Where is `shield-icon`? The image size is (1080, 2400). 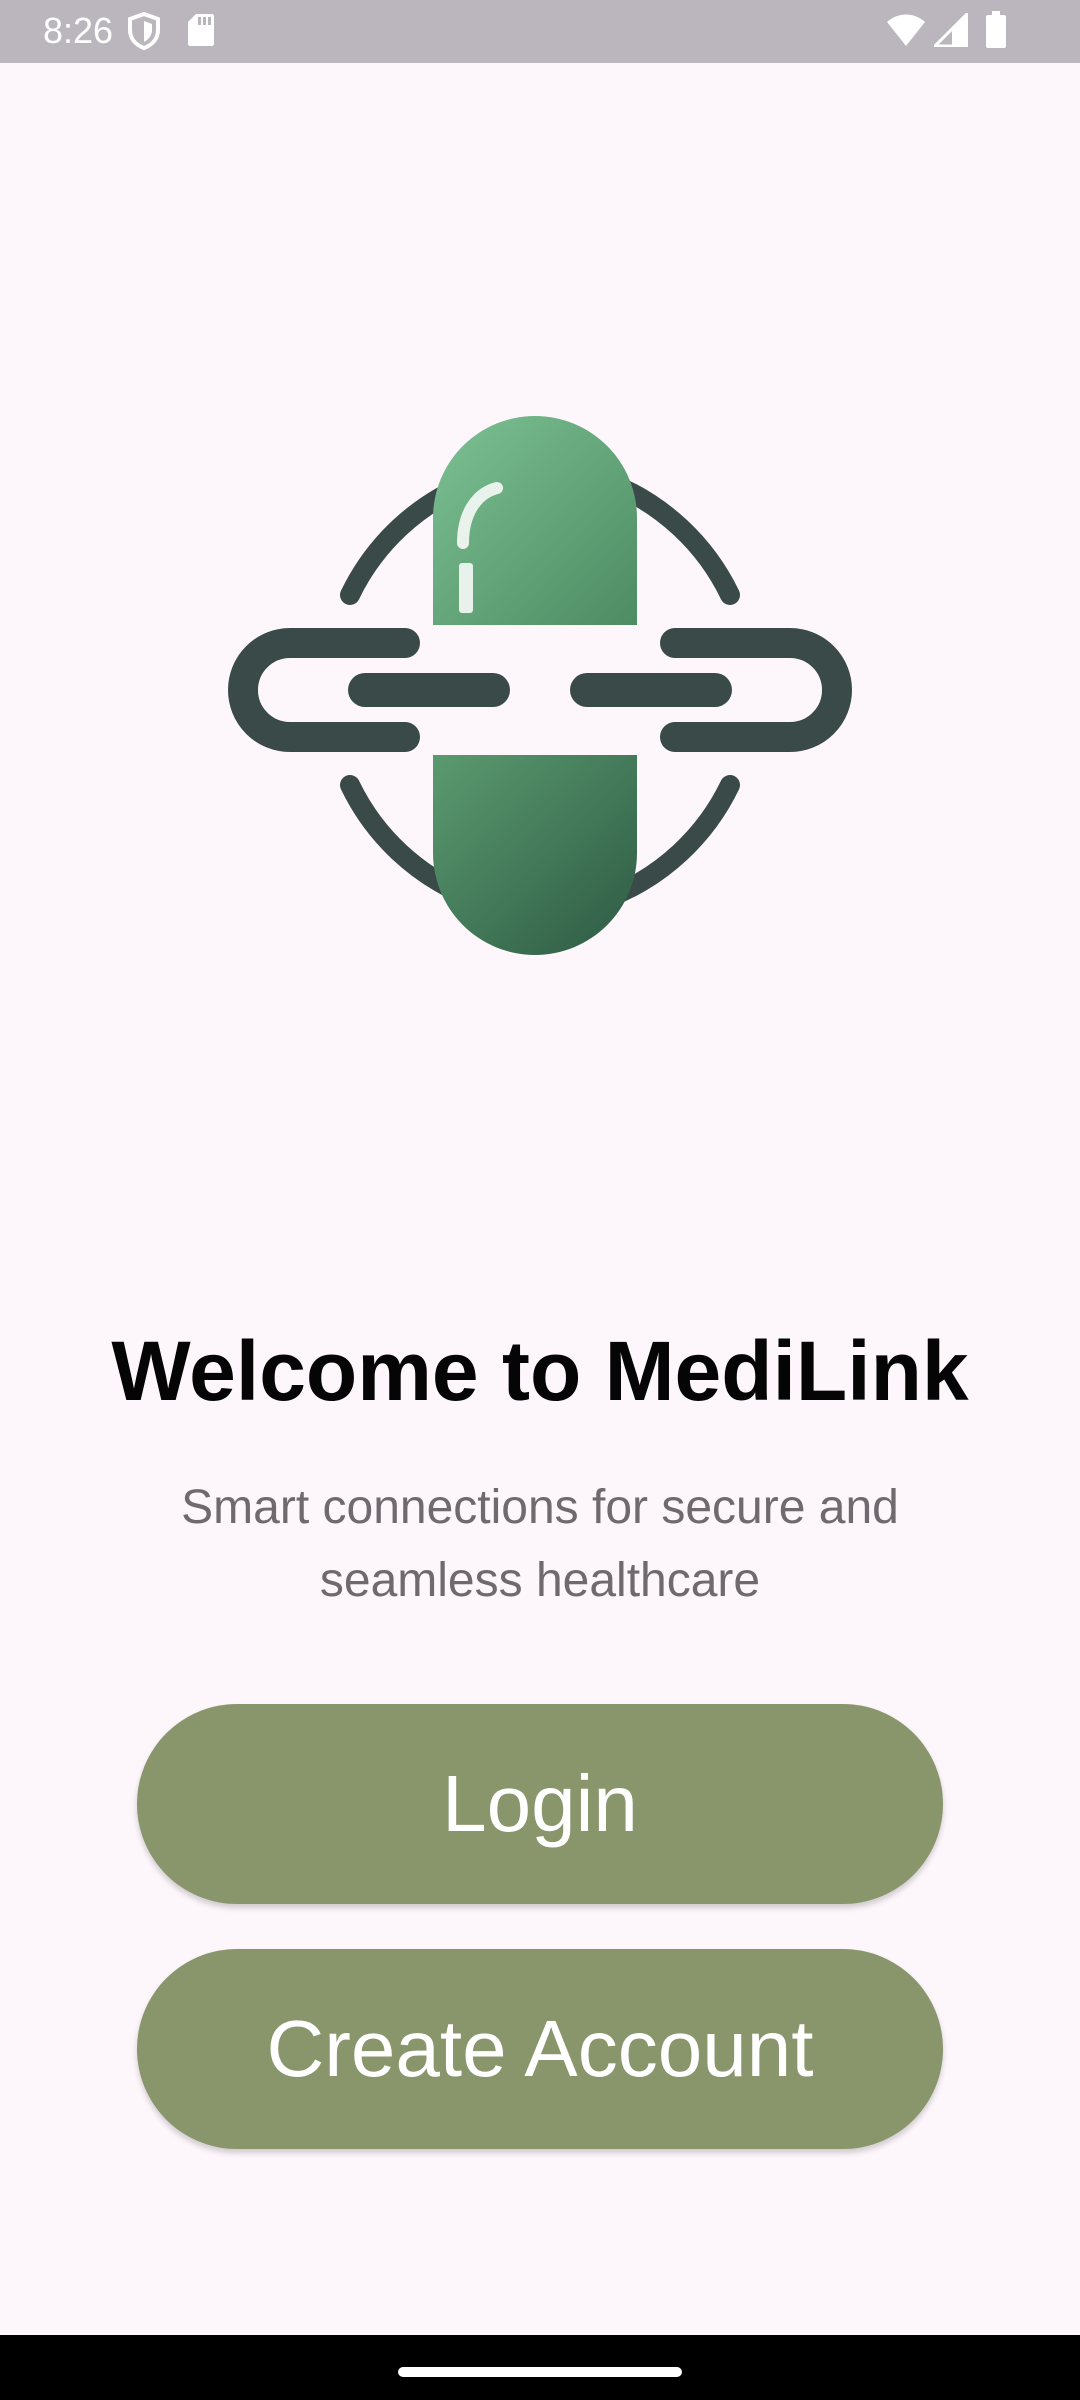
shield-icon is located at coordinates (144, 31).